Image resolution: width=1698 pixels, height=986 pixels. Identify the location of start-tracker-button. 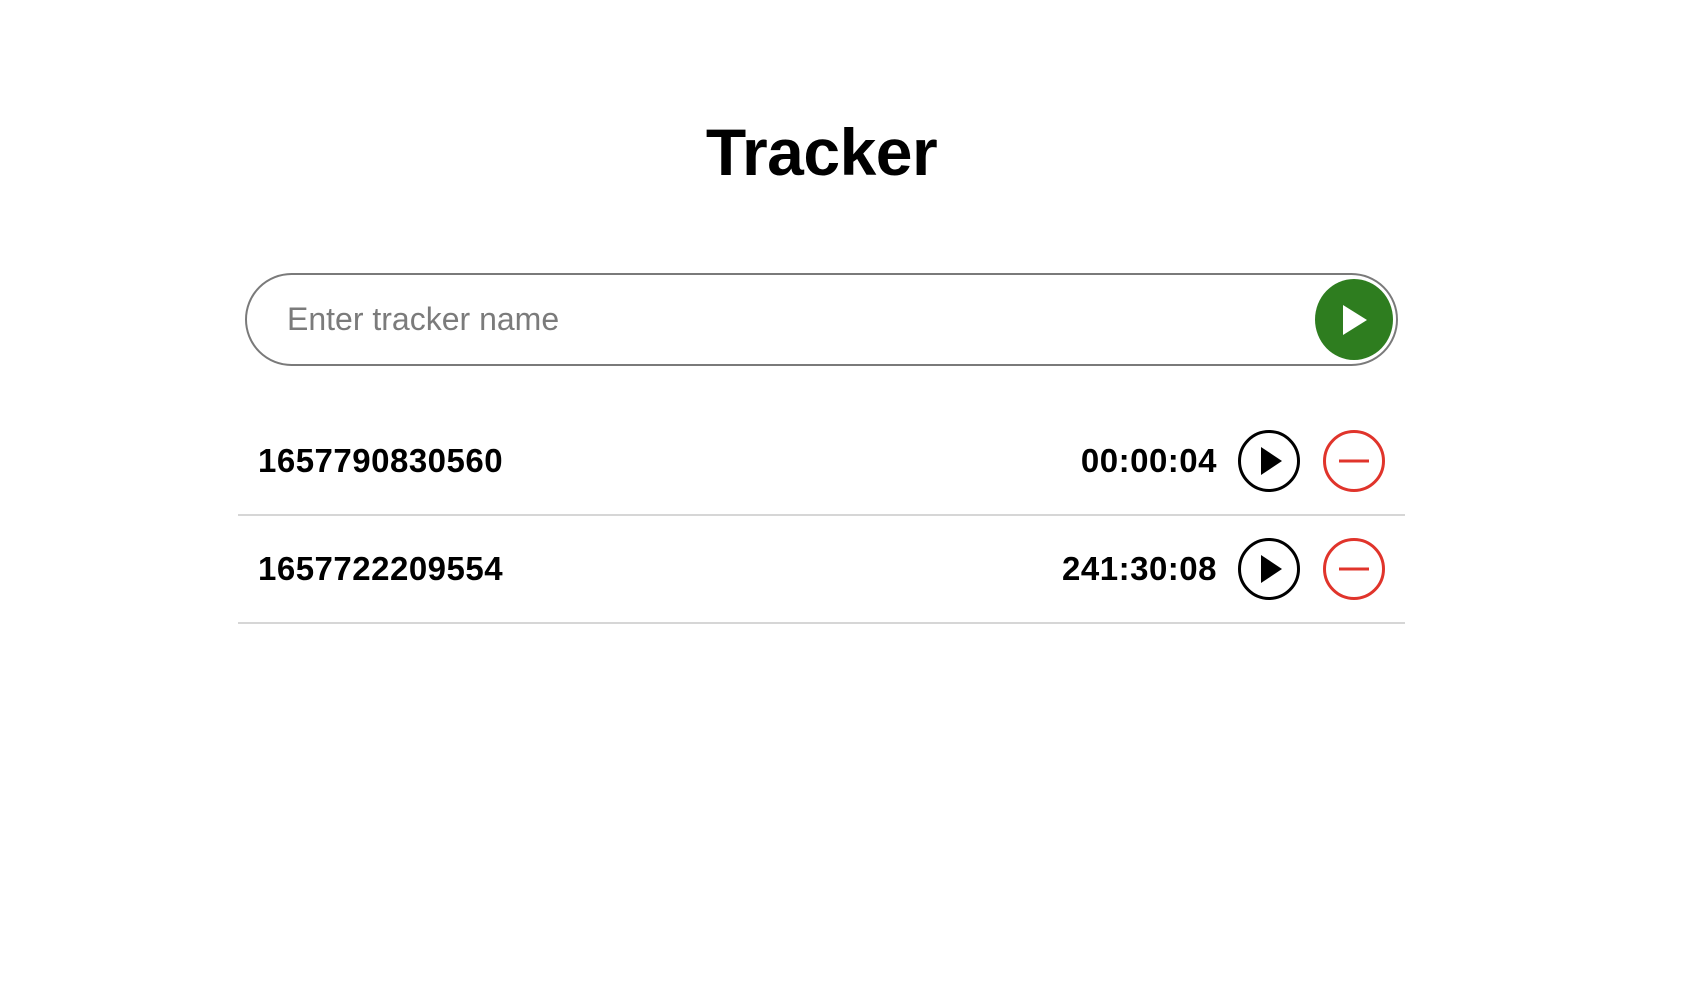
(1354, 319).